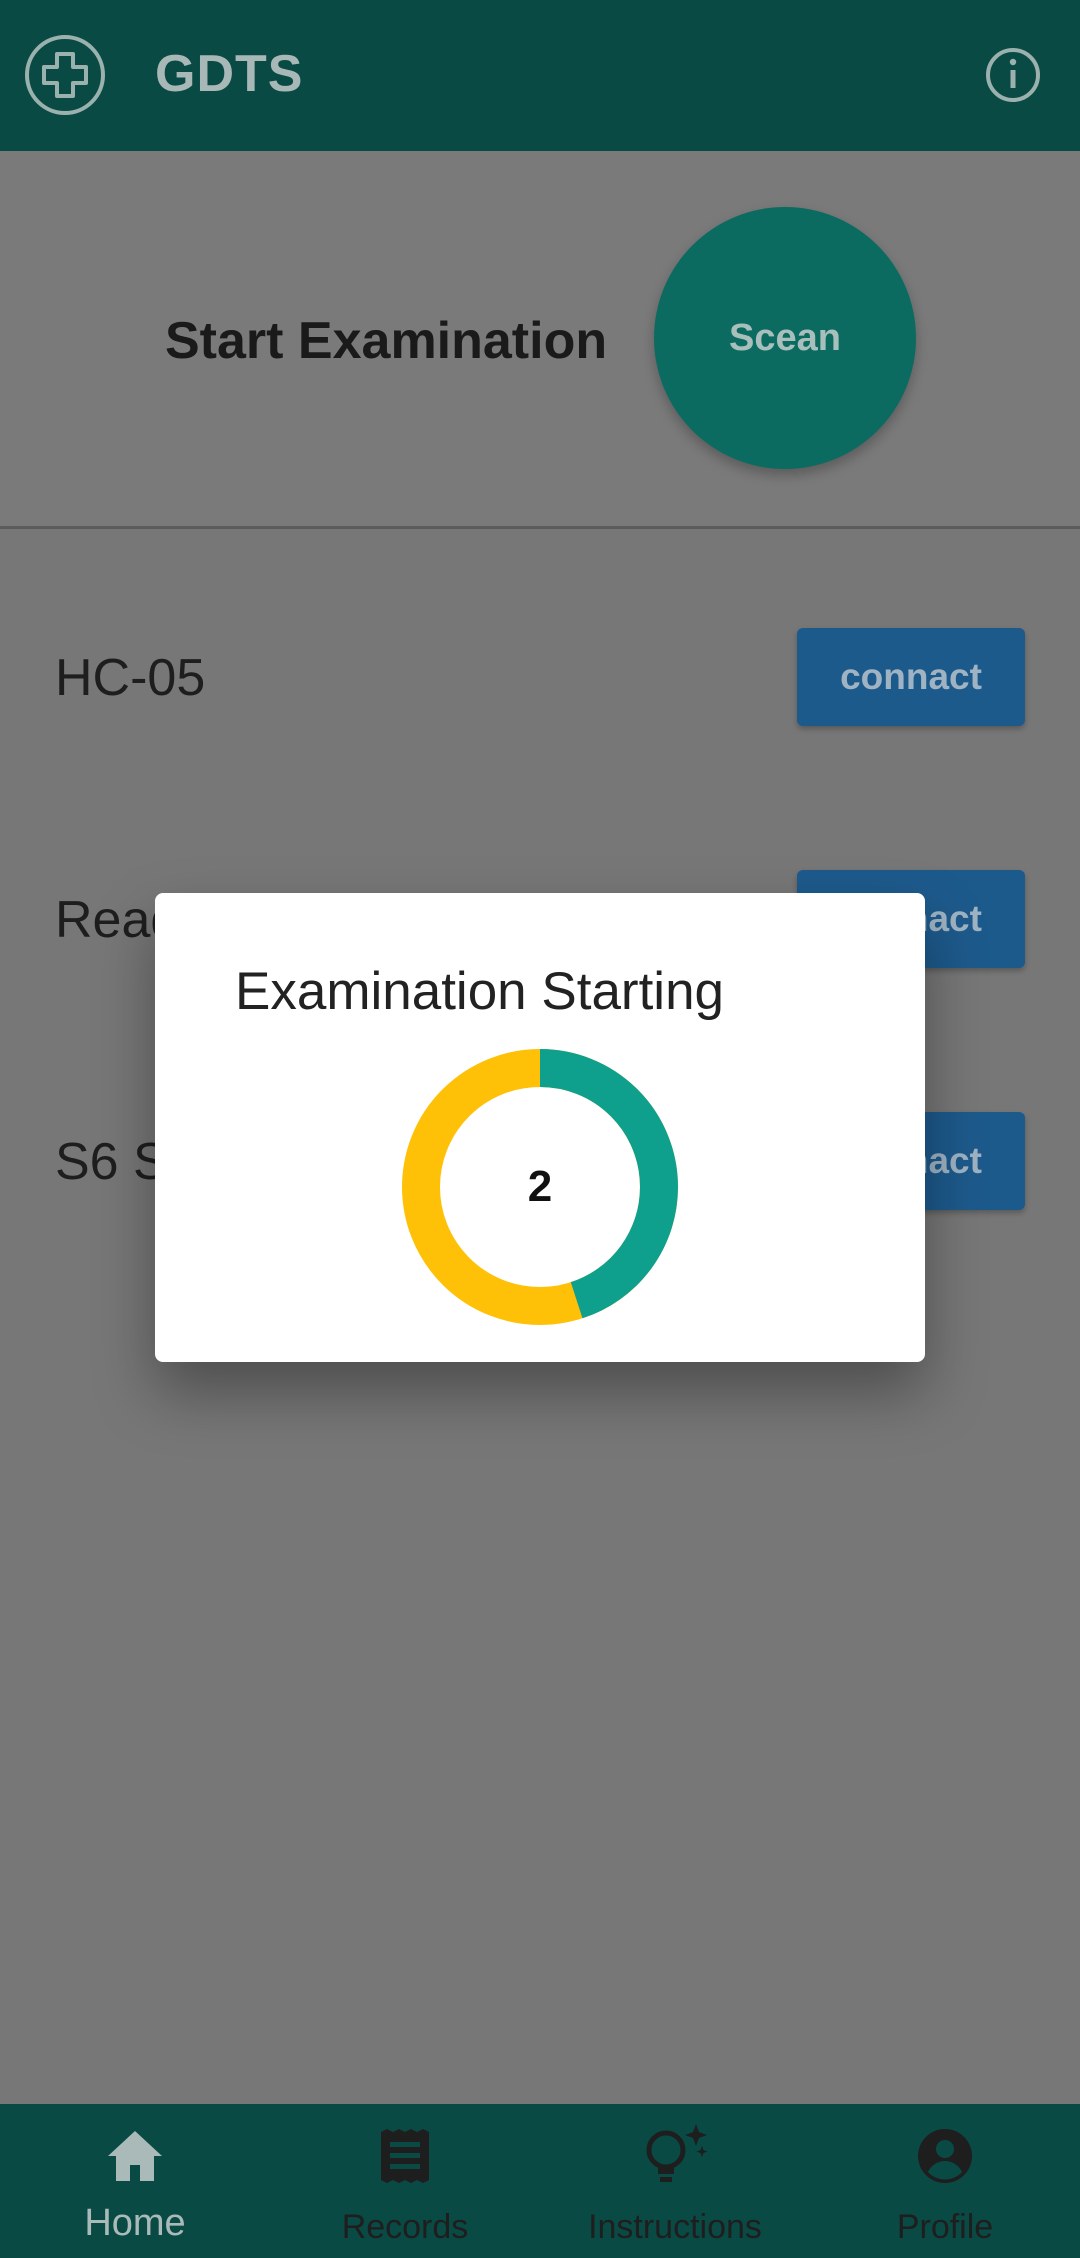 This screenshot has height=2258, width=1080. Describe the element at coordinates (386, 341) in the screenshot. I see `start-examination-title: Start Examination` at that location.